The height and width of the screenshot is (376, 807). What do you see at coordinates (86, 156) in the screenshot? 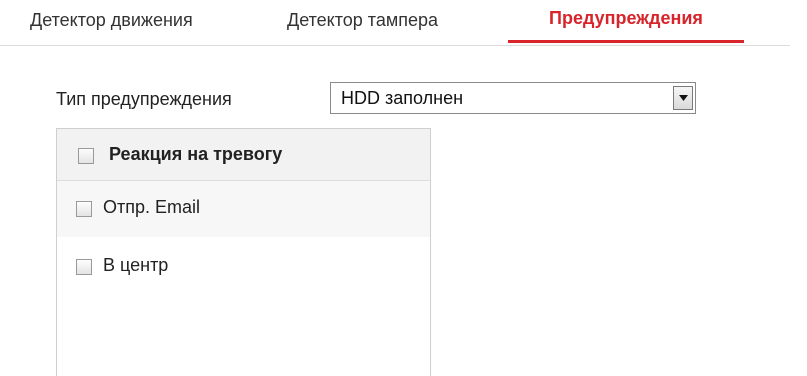
I see `linkage-all-checkbox` at bounding box center [86, 156].